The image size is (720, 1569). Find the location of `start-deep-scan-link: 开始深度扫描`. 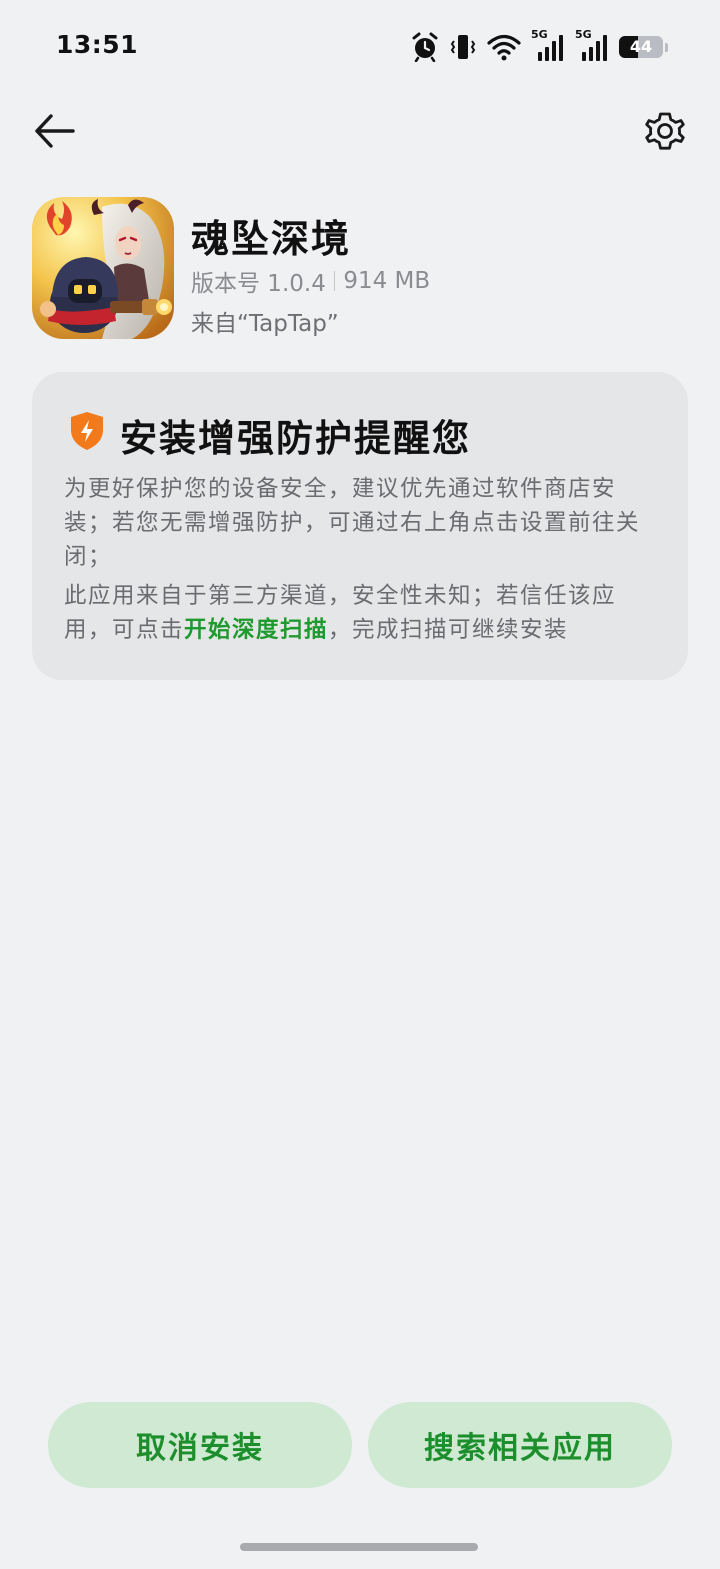

start-deep-scan-link: 开始深度扫描 is located at coordinates (256, 630).